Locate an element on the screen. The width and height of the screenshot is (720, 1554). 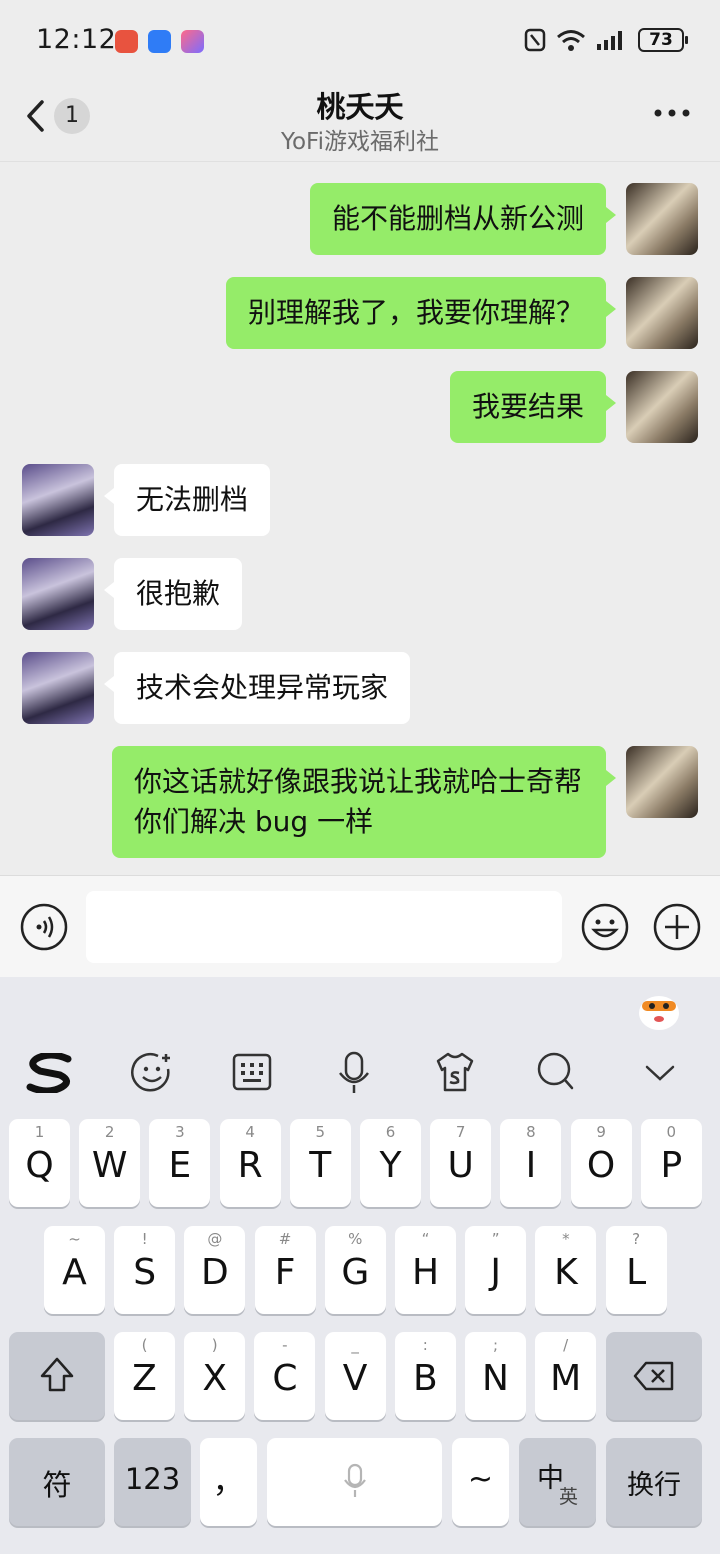
key-label: M is located at coordinates (566, 1378).